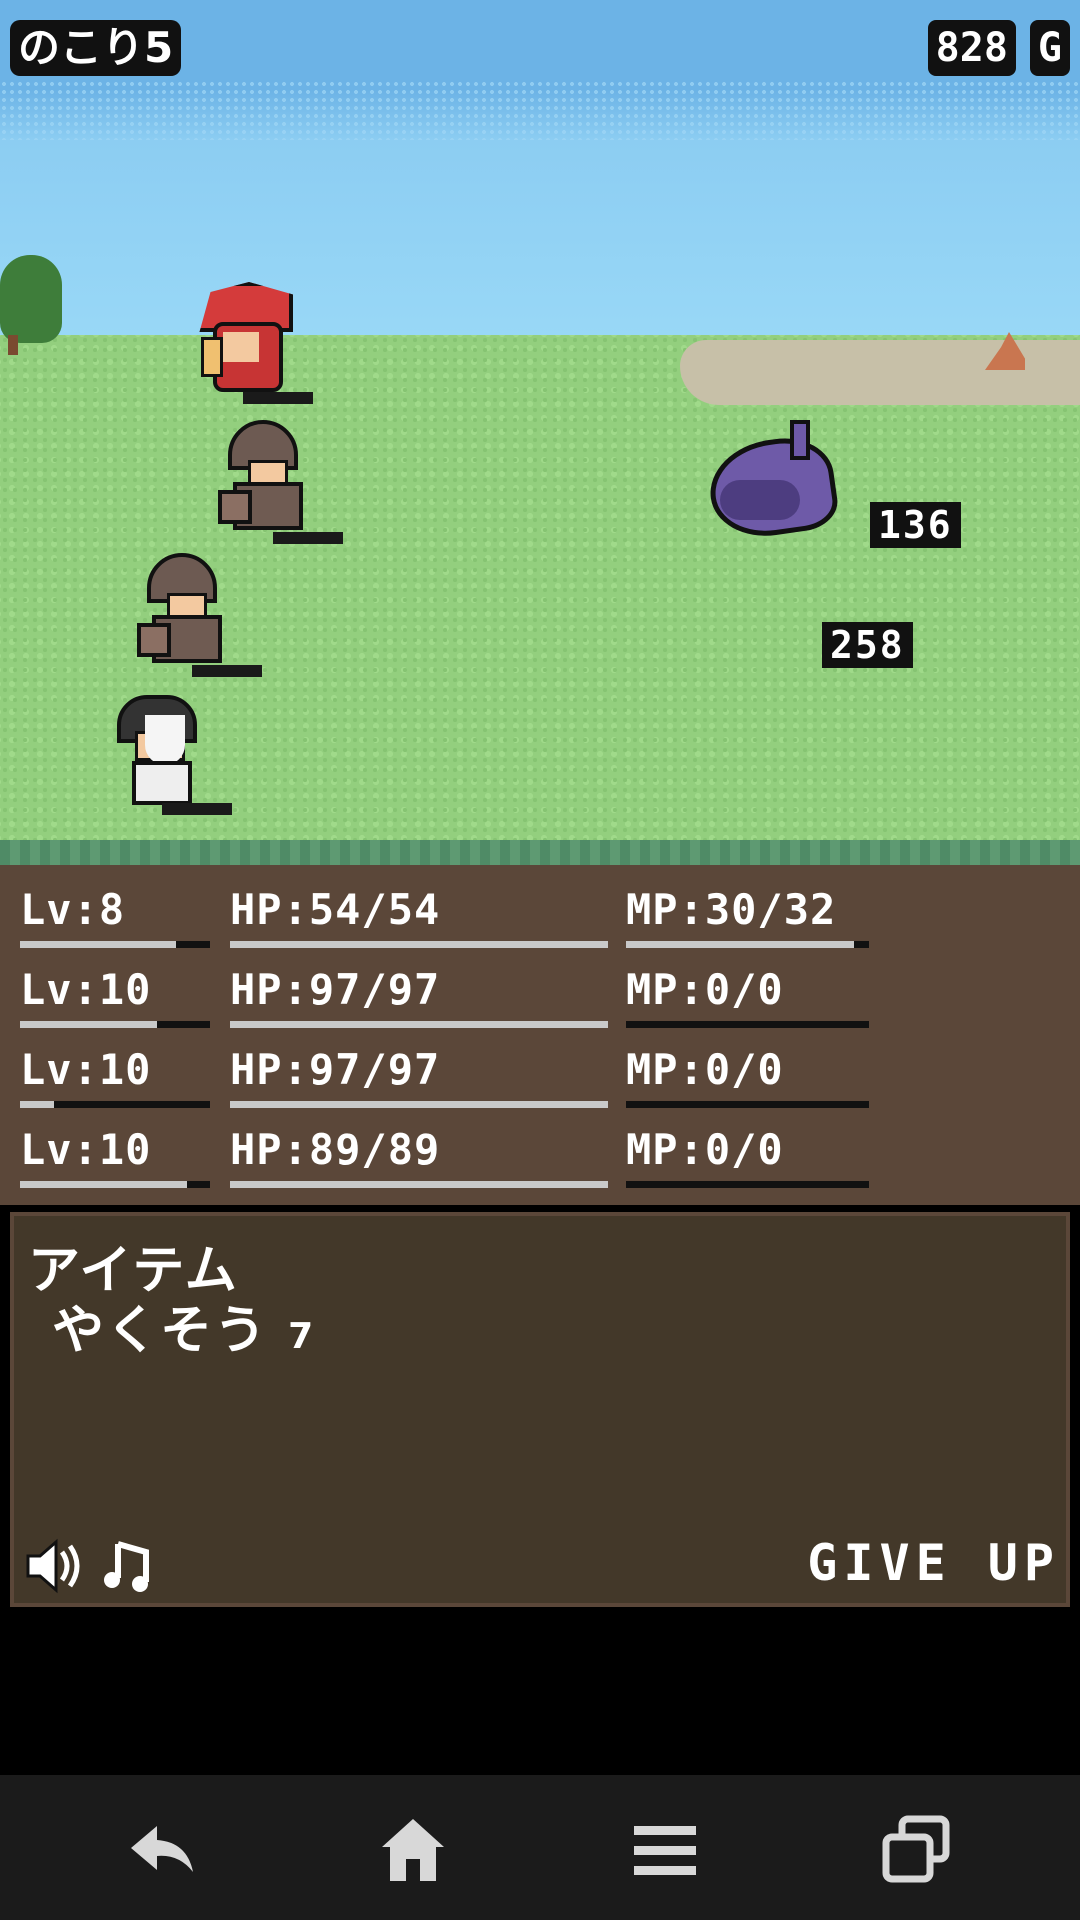 Image resolution: width=1080 pixels, height=1920 pixels. What do you see at coordinates (933, 1563) in the screenshot?
I see `give-up-button: GIVE UP` at bounding box center [933, 1563].